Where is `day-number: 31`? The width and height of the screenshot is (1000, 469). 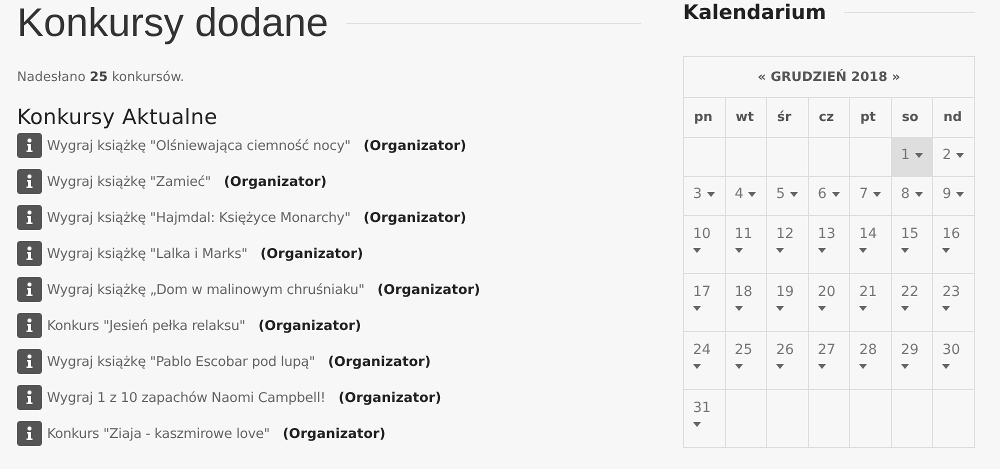
day-number: 31 is located at coordinates (702, 408).